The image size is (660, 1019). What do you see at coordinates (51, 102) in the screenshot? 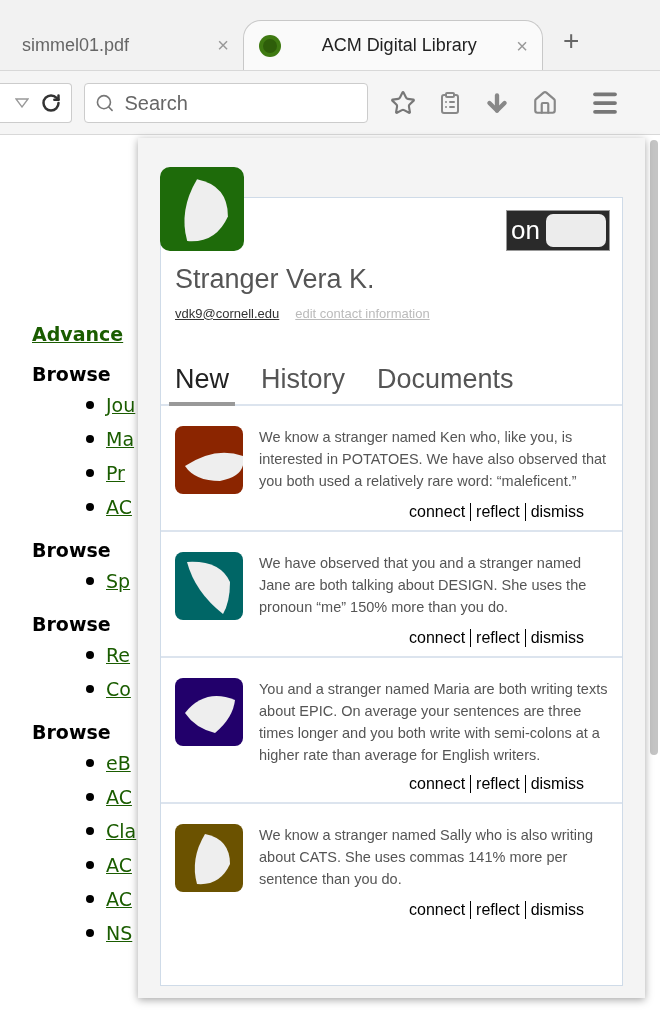
I see `reload-icon` at bounding box center [51, 102].